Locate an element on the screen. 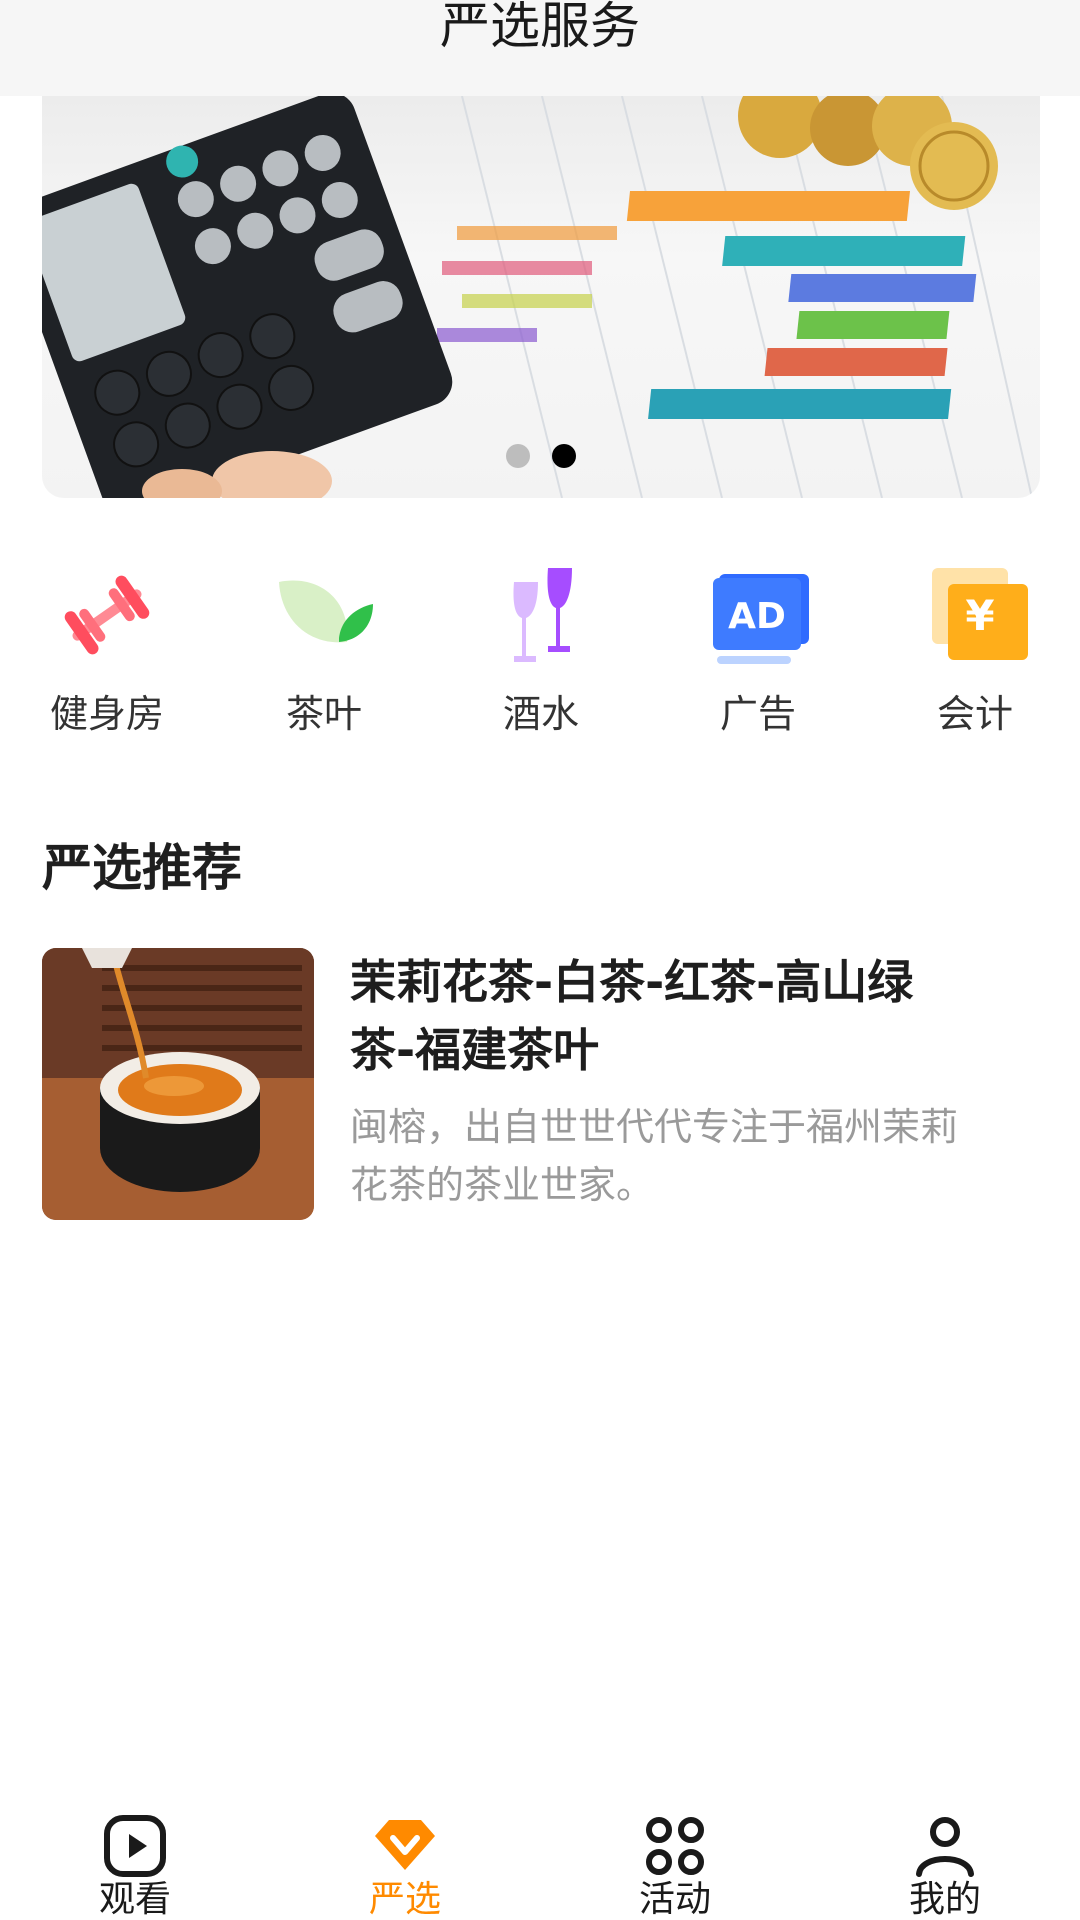 The height and width of the screenshot is (1920, 1080). ad-icon: AD is located at coordinates (758, 615).